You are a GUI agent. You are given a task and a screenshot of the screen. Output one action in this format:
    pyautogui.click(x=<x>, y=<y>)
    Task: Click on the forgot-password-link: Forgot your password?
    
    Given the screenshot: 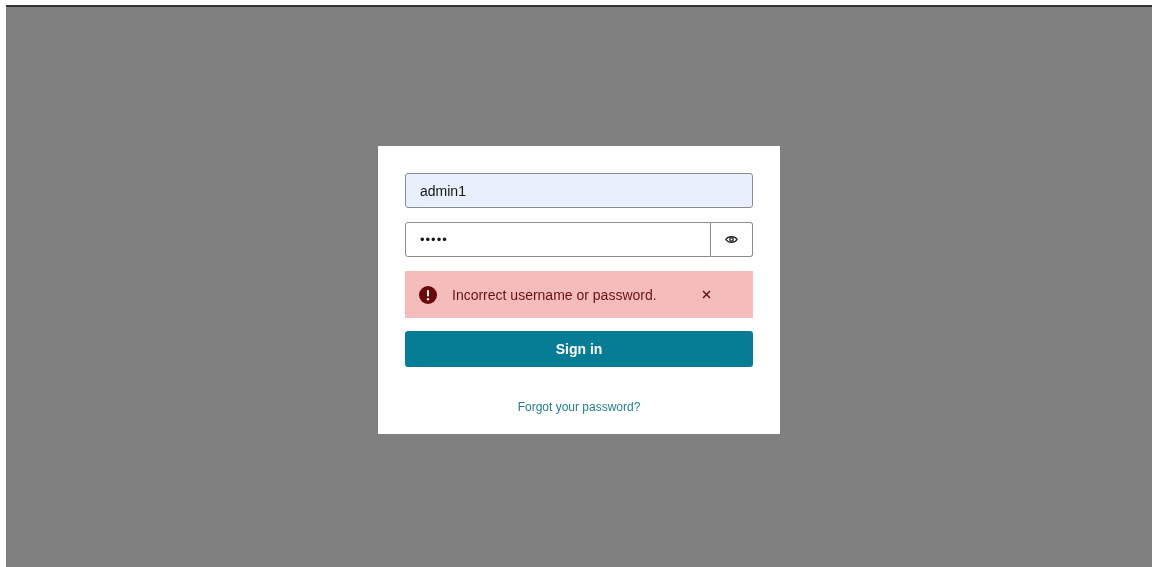 What is the action you would take?
    pyautogui.click(x=579, y=407)
    